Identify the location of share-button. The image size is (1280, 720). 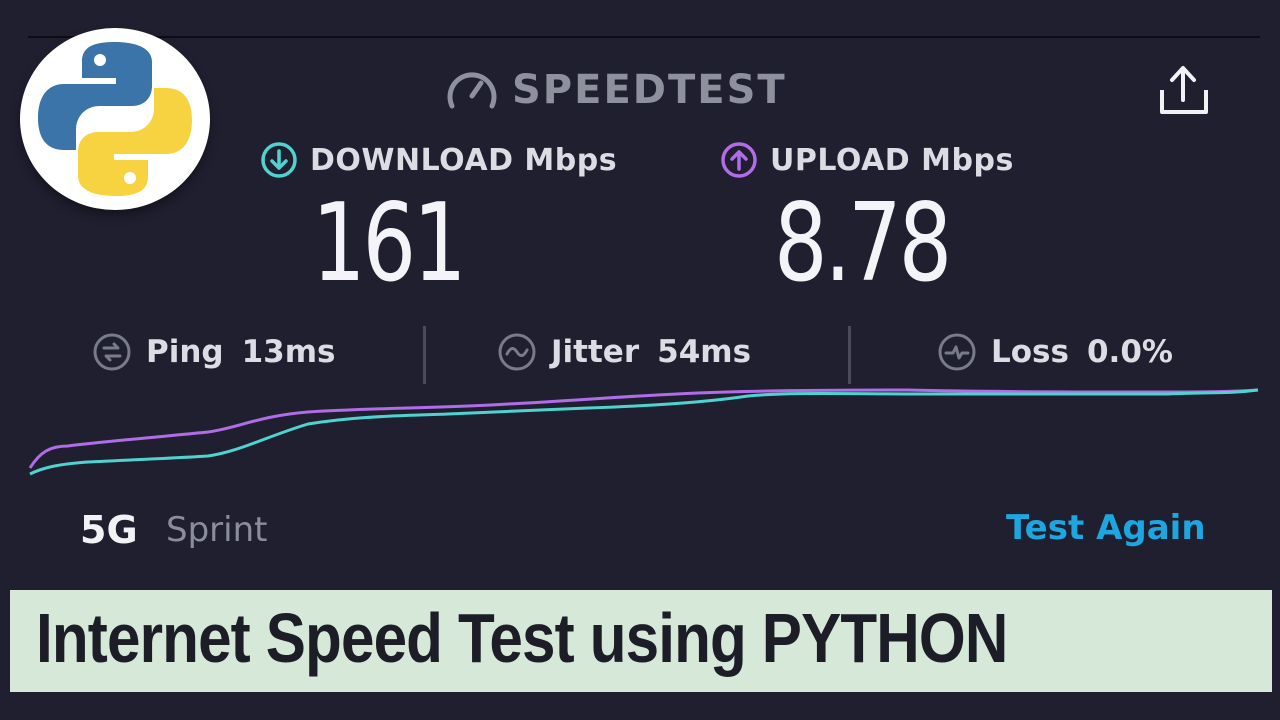
(1183, 91).